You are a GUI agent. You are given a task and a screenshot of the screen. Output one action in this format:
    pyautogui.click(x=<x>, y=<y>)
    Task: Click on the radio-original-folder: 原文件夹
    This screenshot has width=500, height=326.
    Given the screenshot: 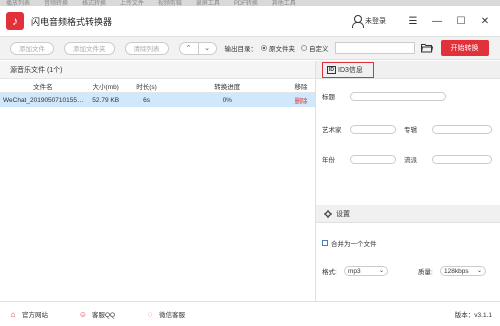 What is the action you would take?
    pyautogui.click(x=278, y=48)
    